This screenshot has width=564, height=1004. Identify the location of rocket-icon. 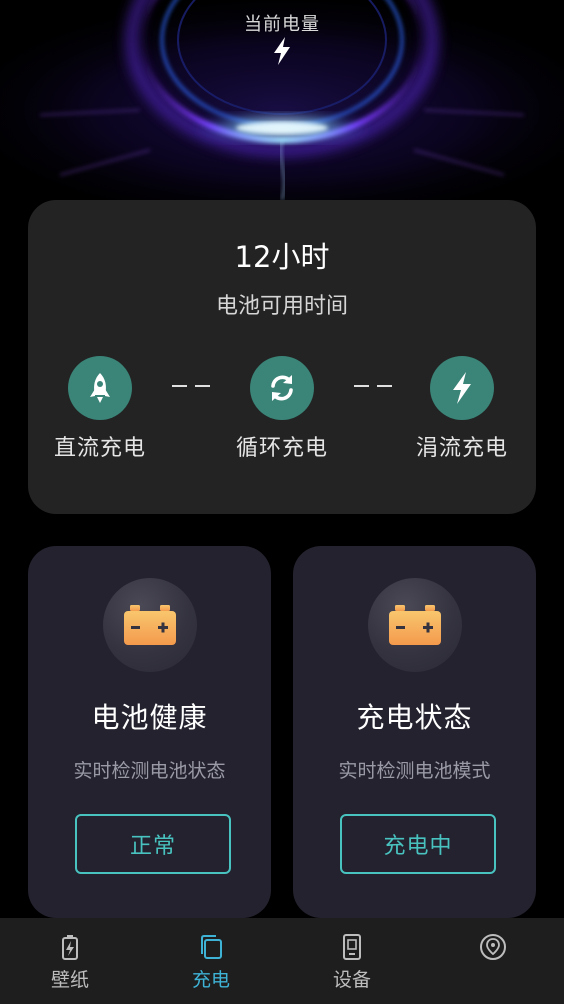
(100, 388).